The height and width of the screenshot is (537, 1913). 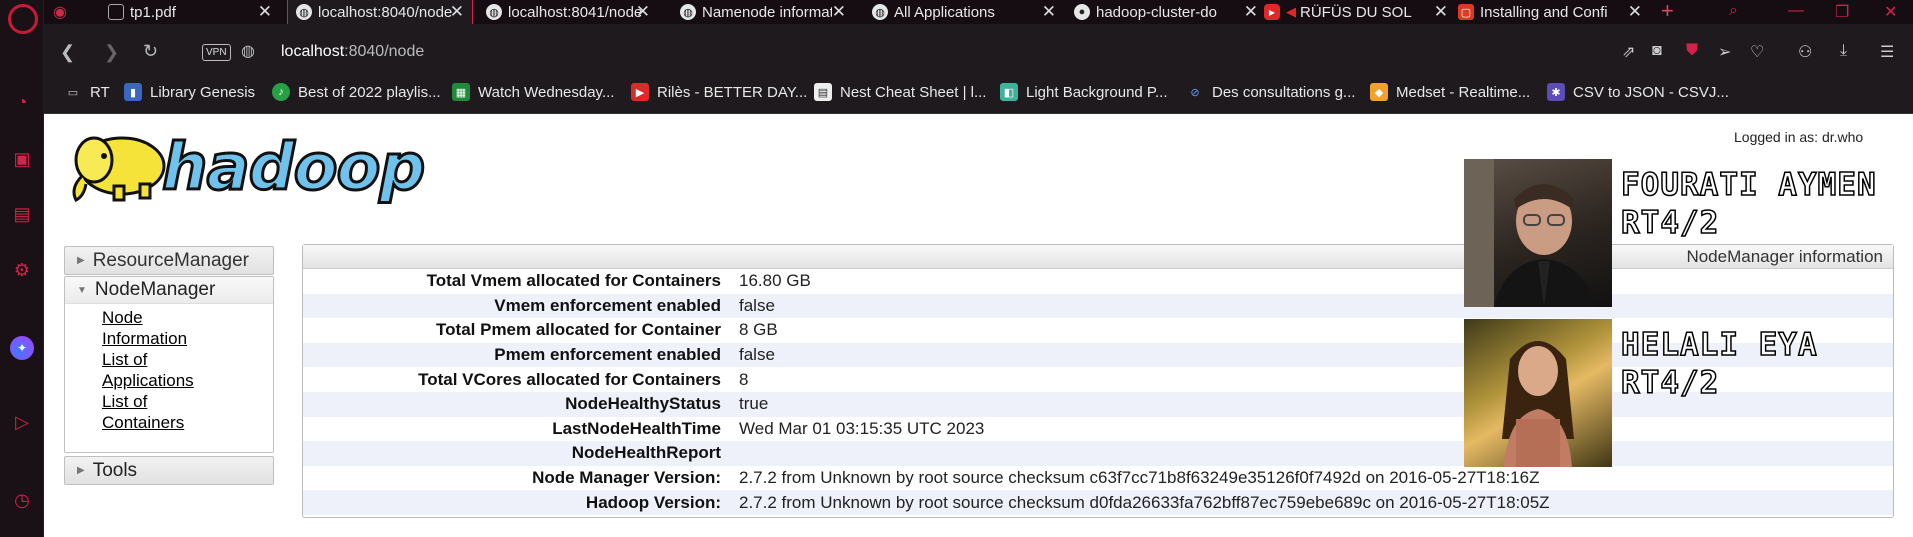 What do you see at coordinates (162, 412) in the screenshot?
I see `link-list-of-containers: List of Containers` at bounding box center [162, 412].